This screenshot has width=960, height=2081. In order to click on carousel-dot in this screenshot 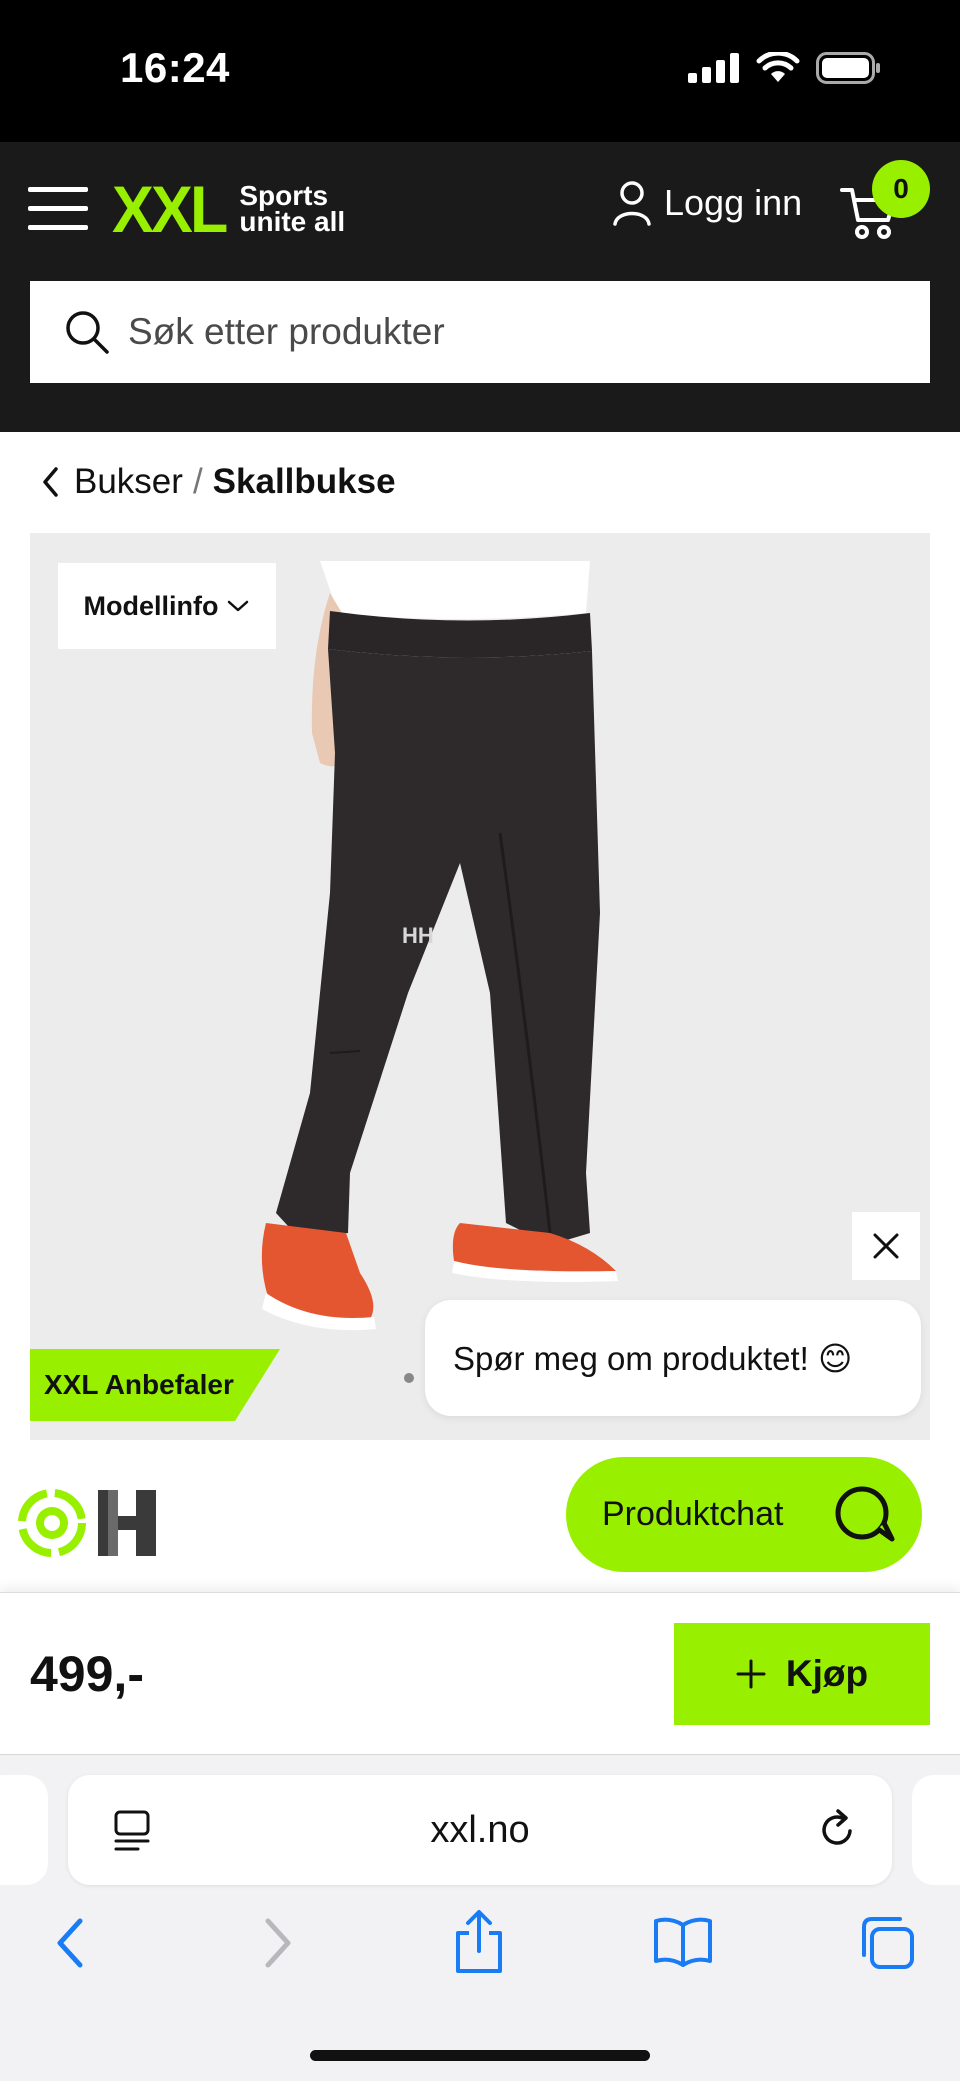, I will do `click(409, 1378)`.